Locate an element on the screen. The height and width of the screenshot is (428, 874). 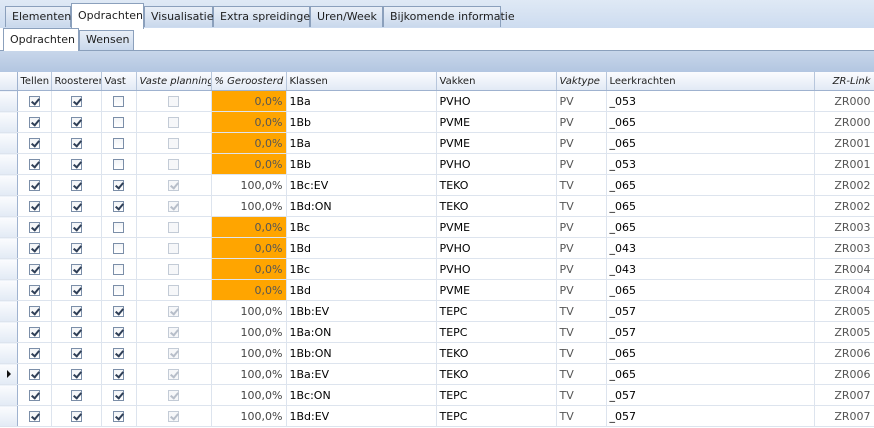
klassen-cell: 1Ba:ON is located at coordinates (361, 332).